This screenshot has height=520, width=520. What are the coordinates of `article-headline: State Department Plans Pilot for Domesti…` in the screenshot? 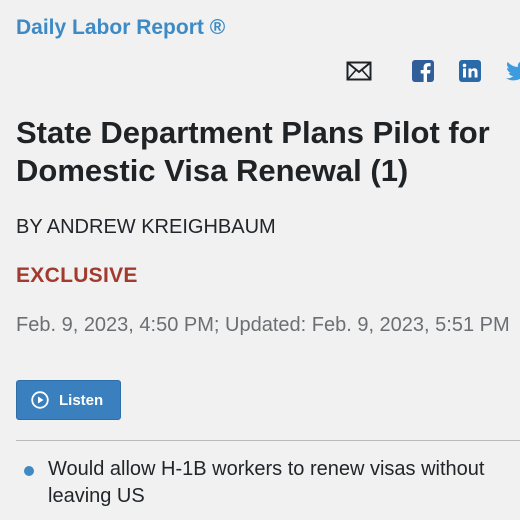 It's located at (268, 152).